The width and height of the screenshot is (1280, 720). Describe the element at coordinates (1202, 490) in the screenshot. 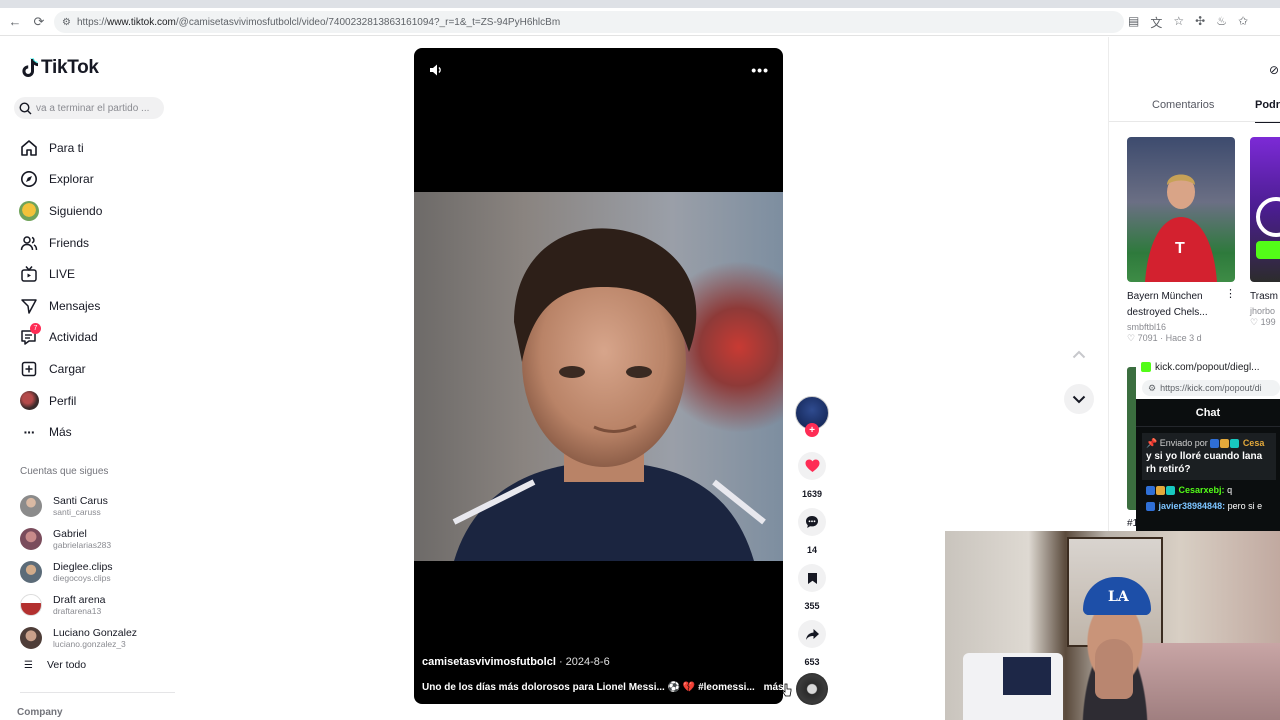

I see `chat-username: Cesarxebj:` at that location.